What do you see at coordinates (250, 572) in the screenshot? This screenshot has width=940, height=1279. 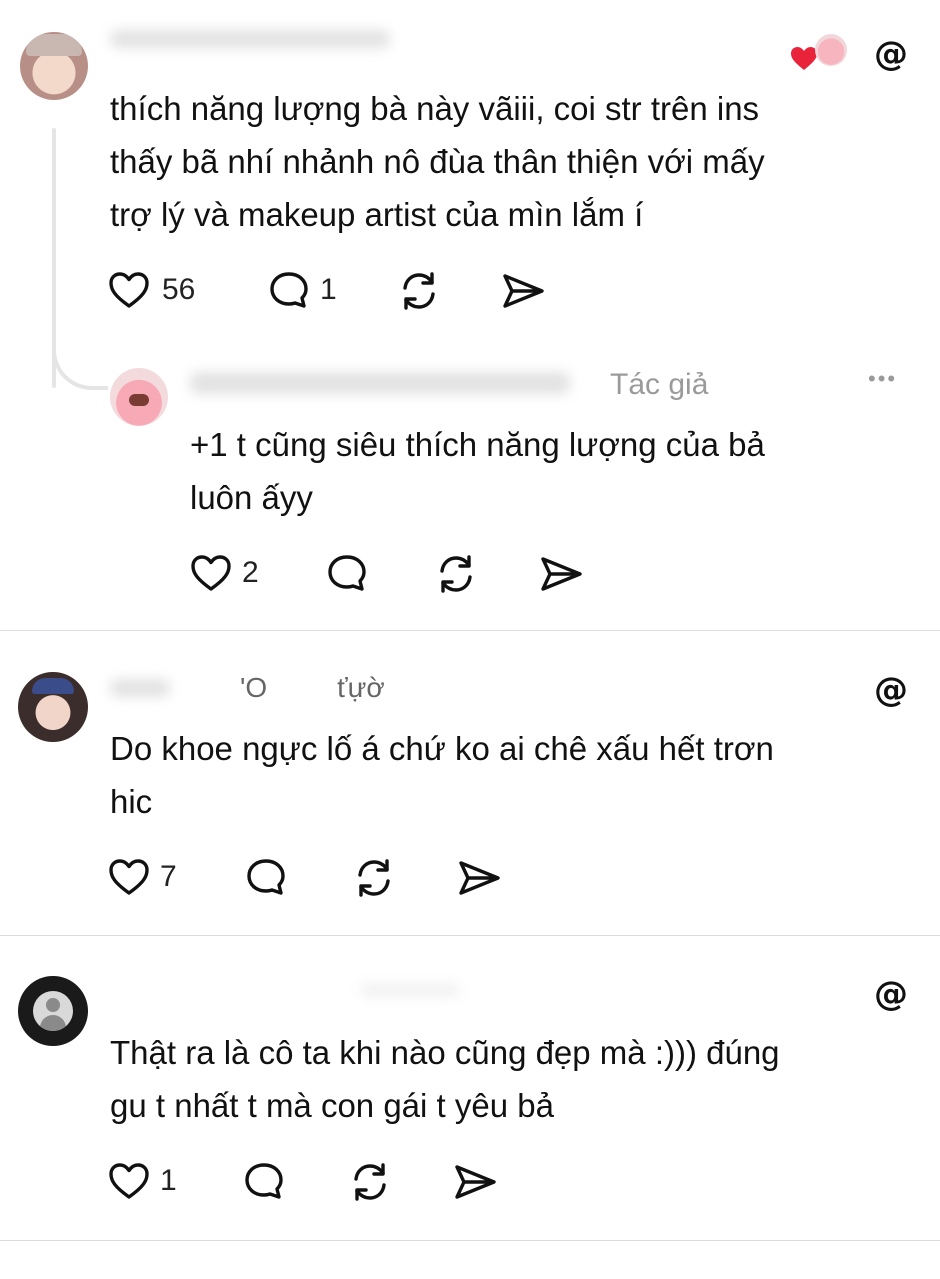 I see `like-count: 2` at bounding box center [250, 572].